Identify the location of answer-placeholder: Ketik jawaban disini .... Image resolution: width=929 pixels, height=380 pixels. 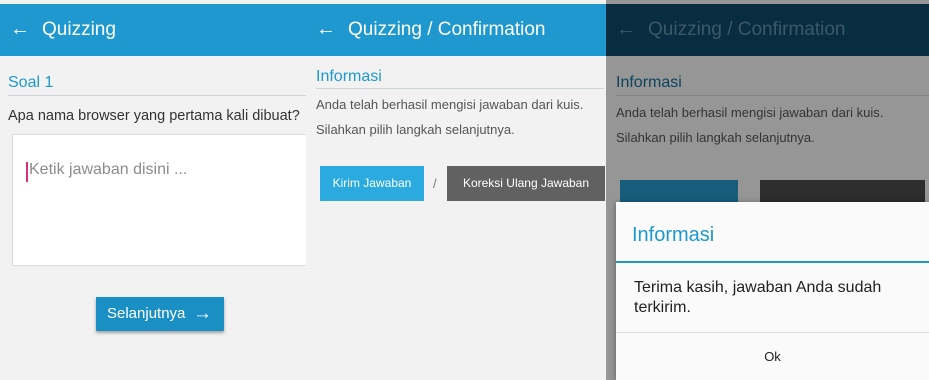
(108, 169).